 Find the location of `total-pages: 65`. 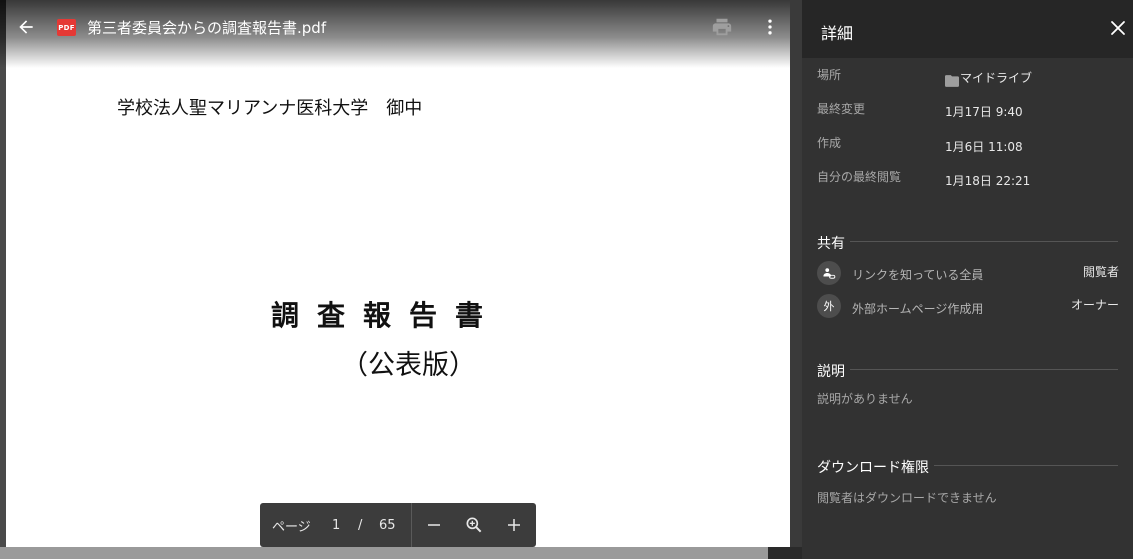

total-pages: 65 is located at coordinates (387, 525).